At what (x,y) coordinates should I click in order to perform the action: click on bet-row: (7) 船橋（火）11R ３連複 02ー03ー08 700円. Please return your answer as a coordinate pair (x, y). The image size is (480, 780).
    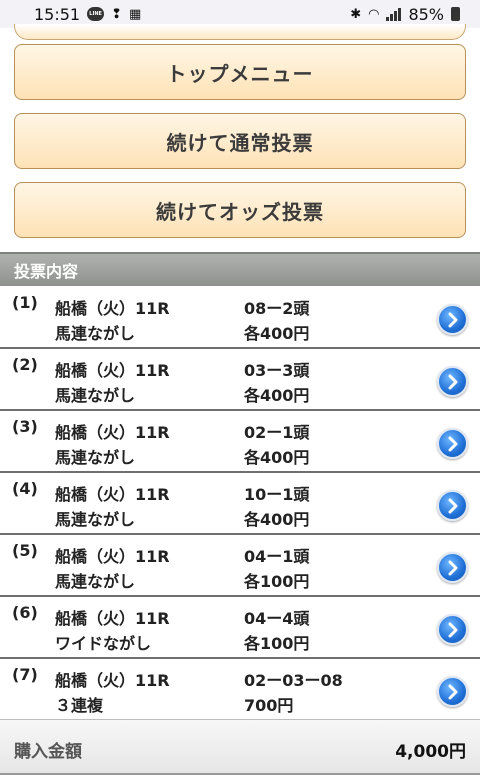
    Looking at the image, I should click on (240, 690).